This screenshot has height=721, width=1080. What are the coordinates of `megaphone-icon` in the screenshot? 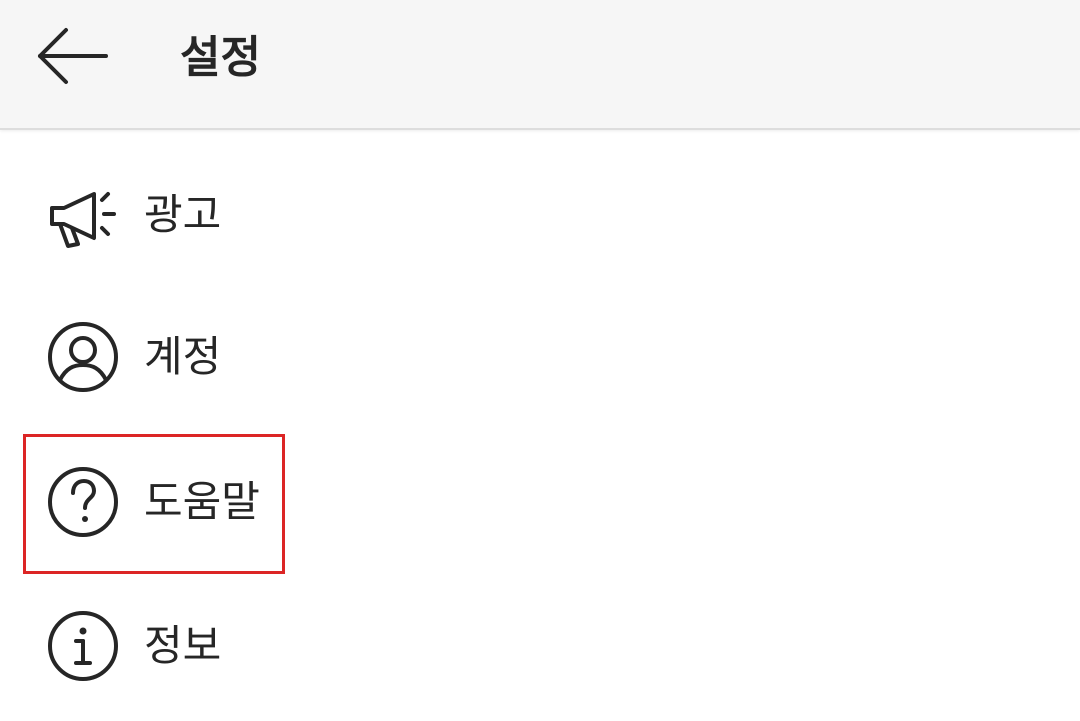 It's located at (83, 215).